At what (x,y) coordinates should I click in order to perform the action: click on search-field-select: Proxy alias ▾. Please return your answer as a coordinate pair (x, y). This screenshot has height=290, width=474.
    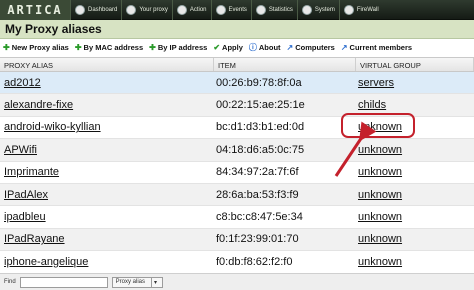
    Looking at the image, I should click on (137, 282).